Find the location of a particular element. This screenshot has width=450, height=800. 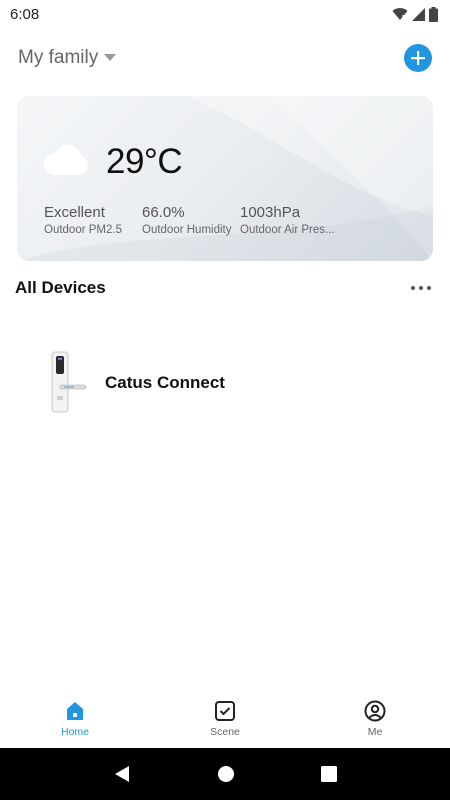

home-nav-icon is located at coordinates (226, 774).